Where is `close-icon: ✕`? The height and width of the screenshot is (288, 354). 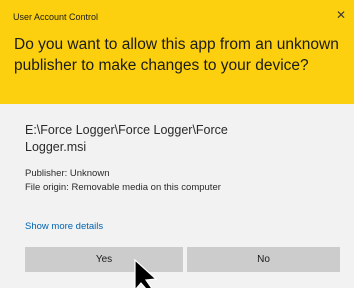
close-icon: ✕ is located at coordinates (341, 15).